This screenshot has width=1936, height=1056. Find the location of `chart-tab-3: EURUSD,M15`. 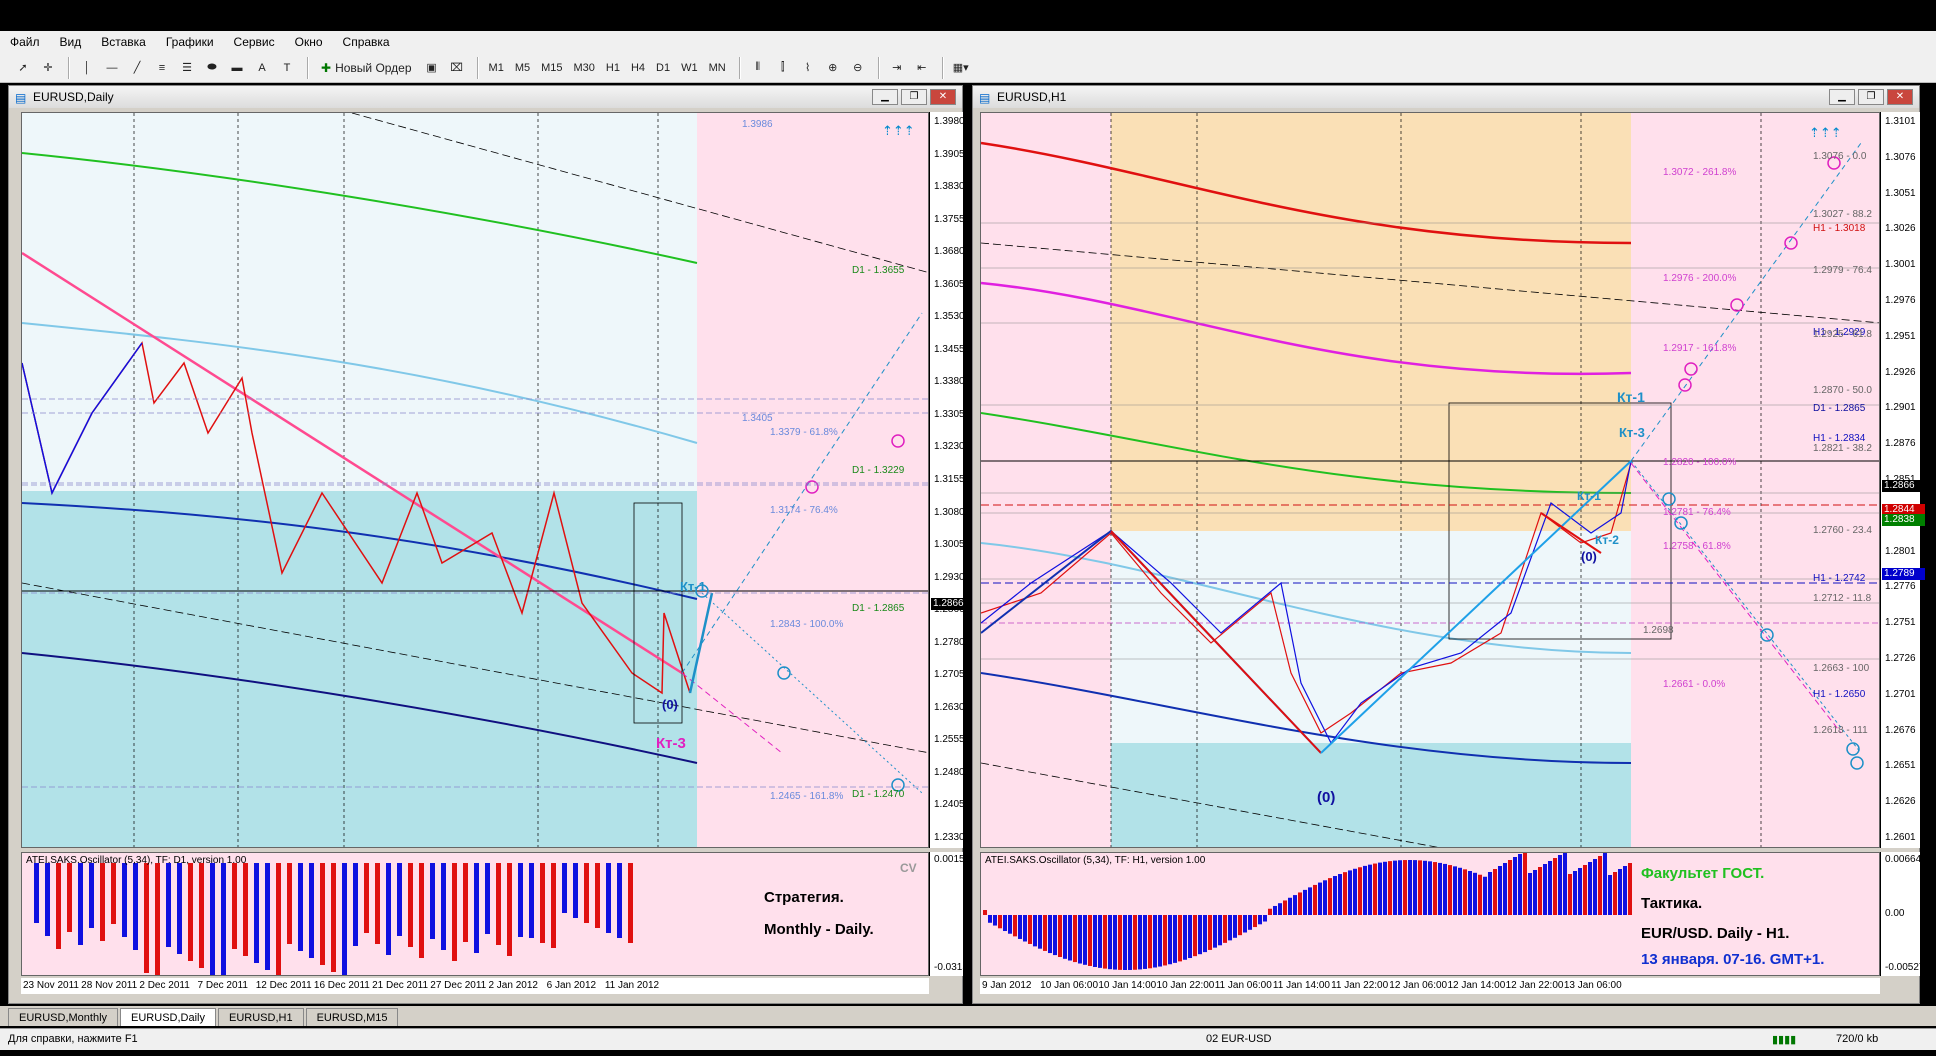

chart-tab-3: EURUSD,M15 is located at coordinates (352, 1017).